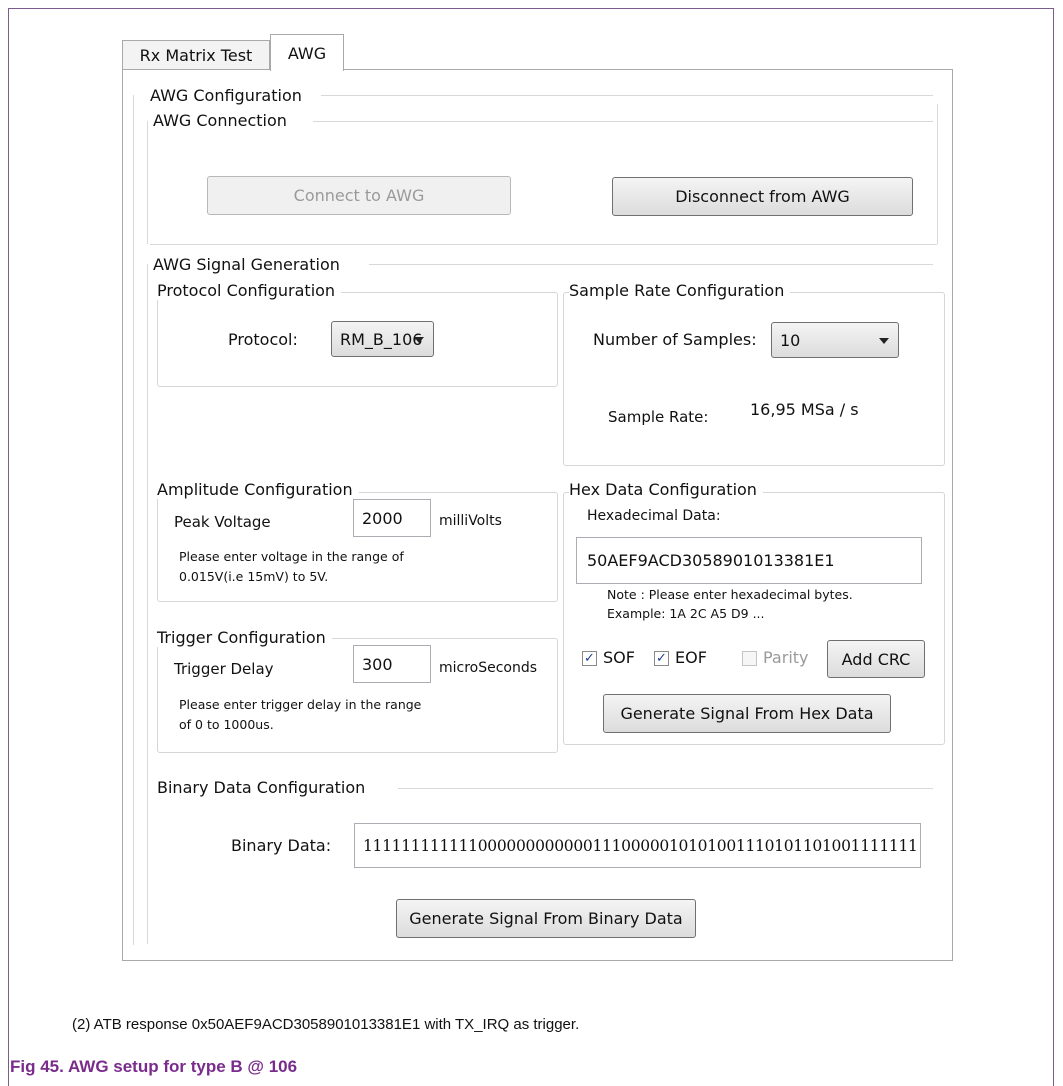 This screenshot has width=1063, height=1086. Describe the element at coordinates (711, 560) in the screenshot. I see `input-value: 50AEF9ACD3058901013381E1` at that location.